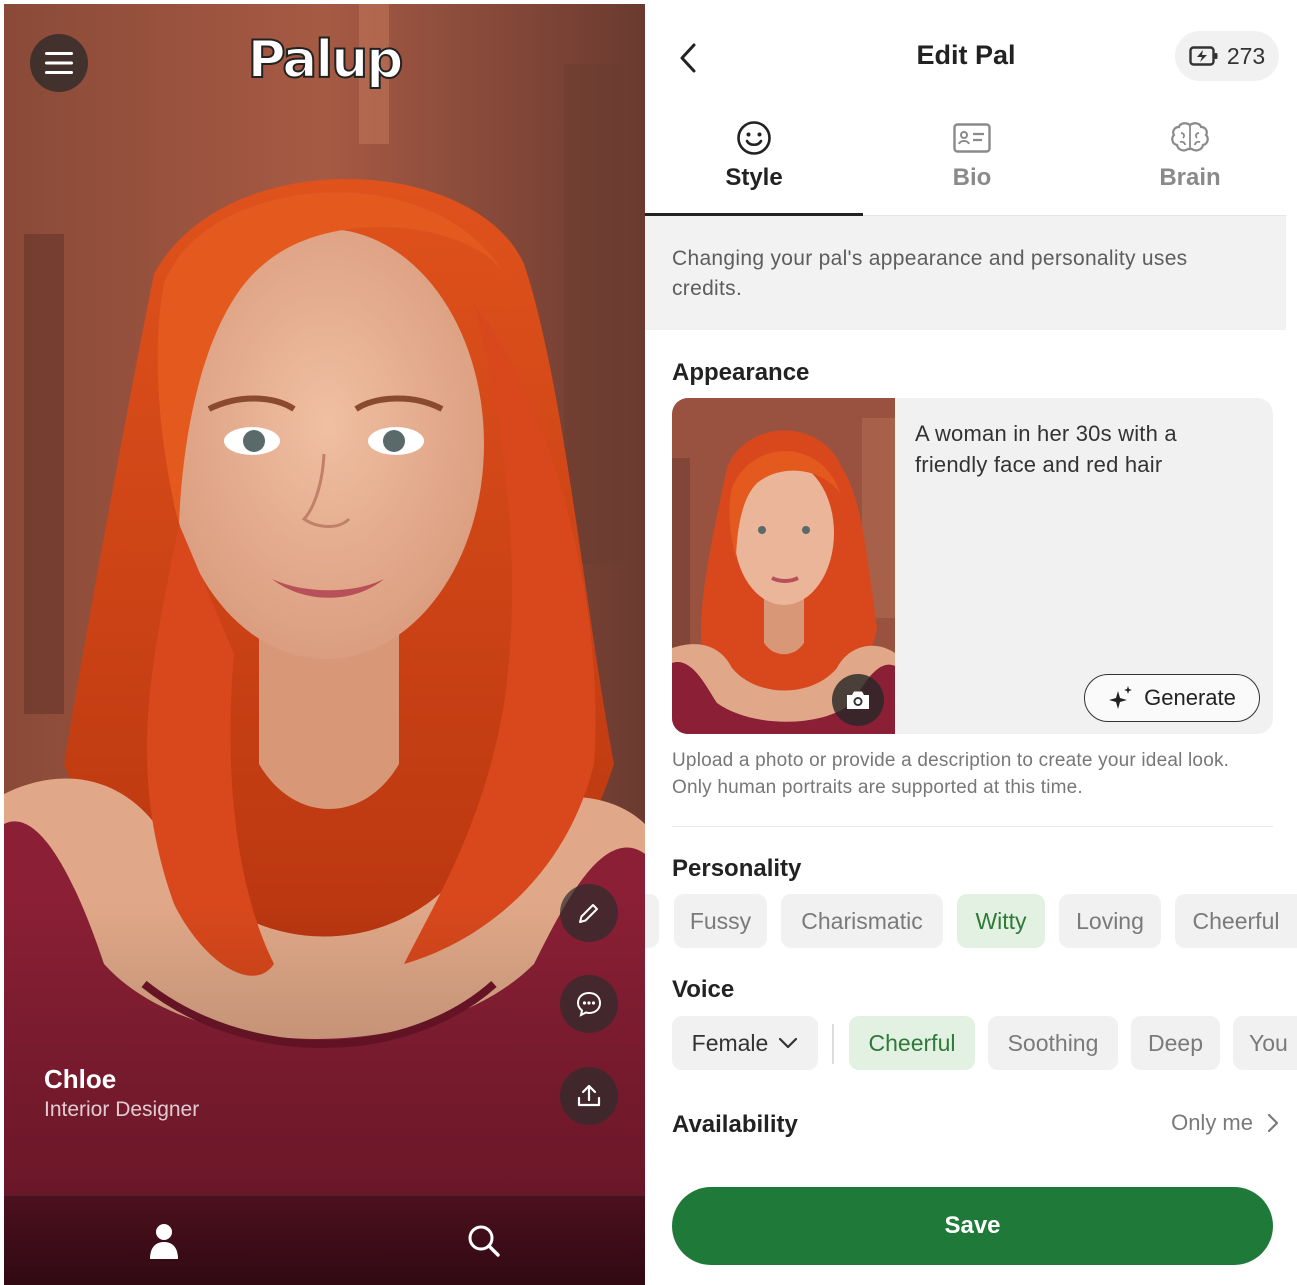  What do you see at coordinates (735, 1124) in the screenshot?
I see `availability-label: Availability` at bounding box center [735, 1124].